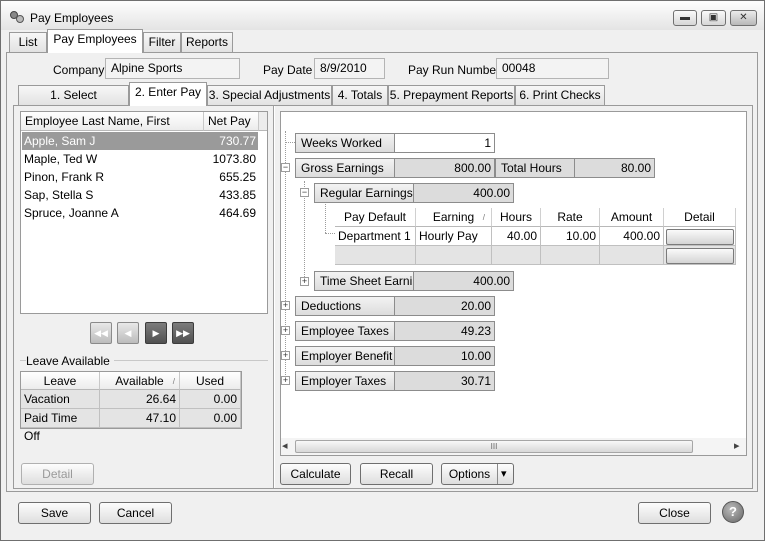 Image resolution: width=765 pixels, height=541 pixels. I want to click on help-button: ?, so click(733, 512).